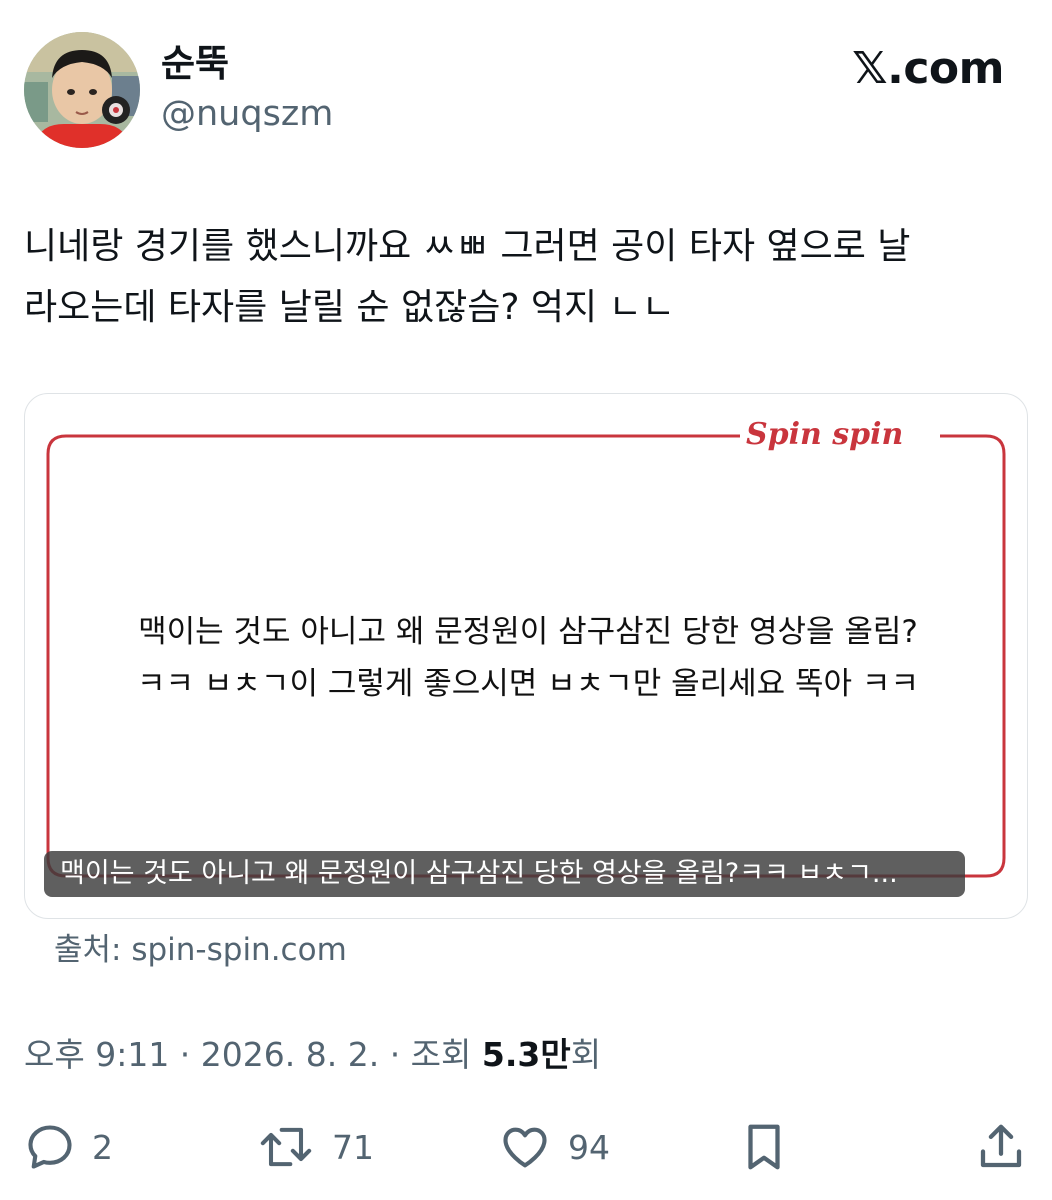 Image resolution: width=1052 pixels, height=1200 pixels. I want to click on reply-count: 2, so click(102, 1147).